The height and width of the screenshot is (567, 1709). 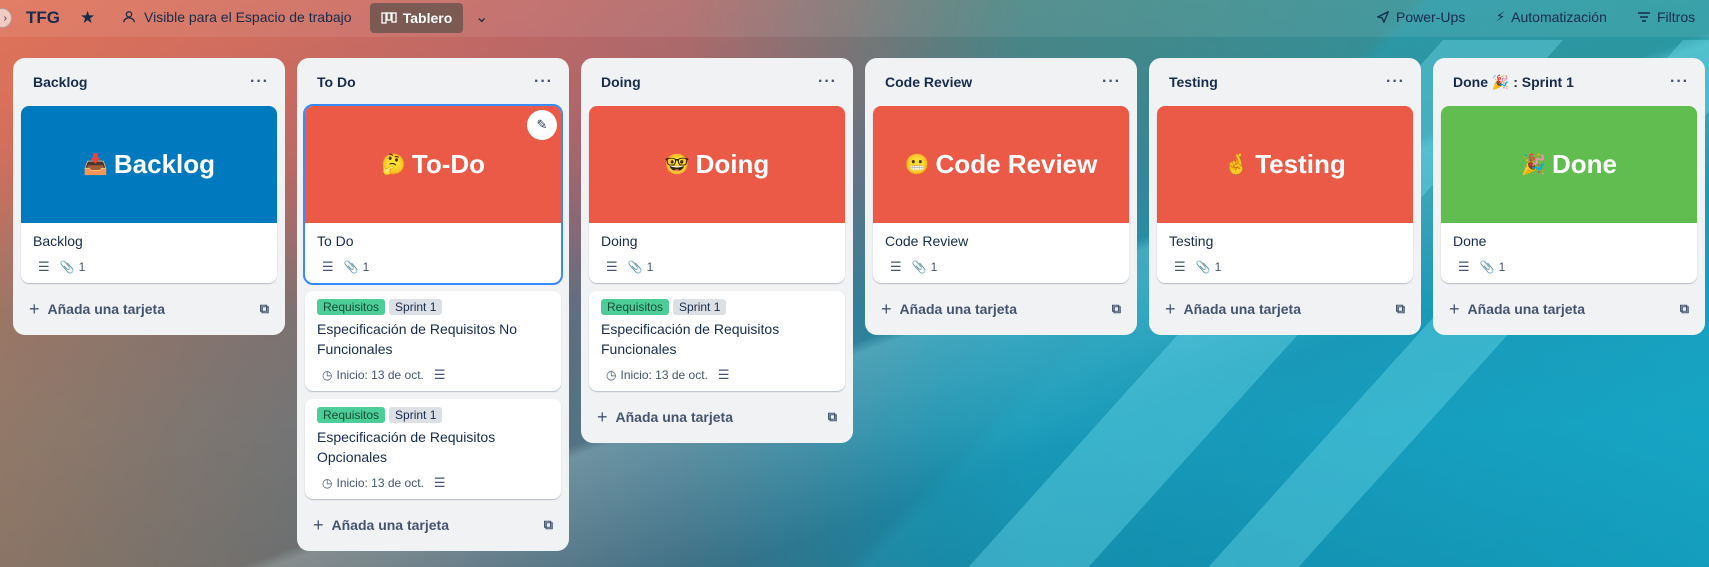 I want to click on list-header: Testing ···, so click(x=1285, y=82).